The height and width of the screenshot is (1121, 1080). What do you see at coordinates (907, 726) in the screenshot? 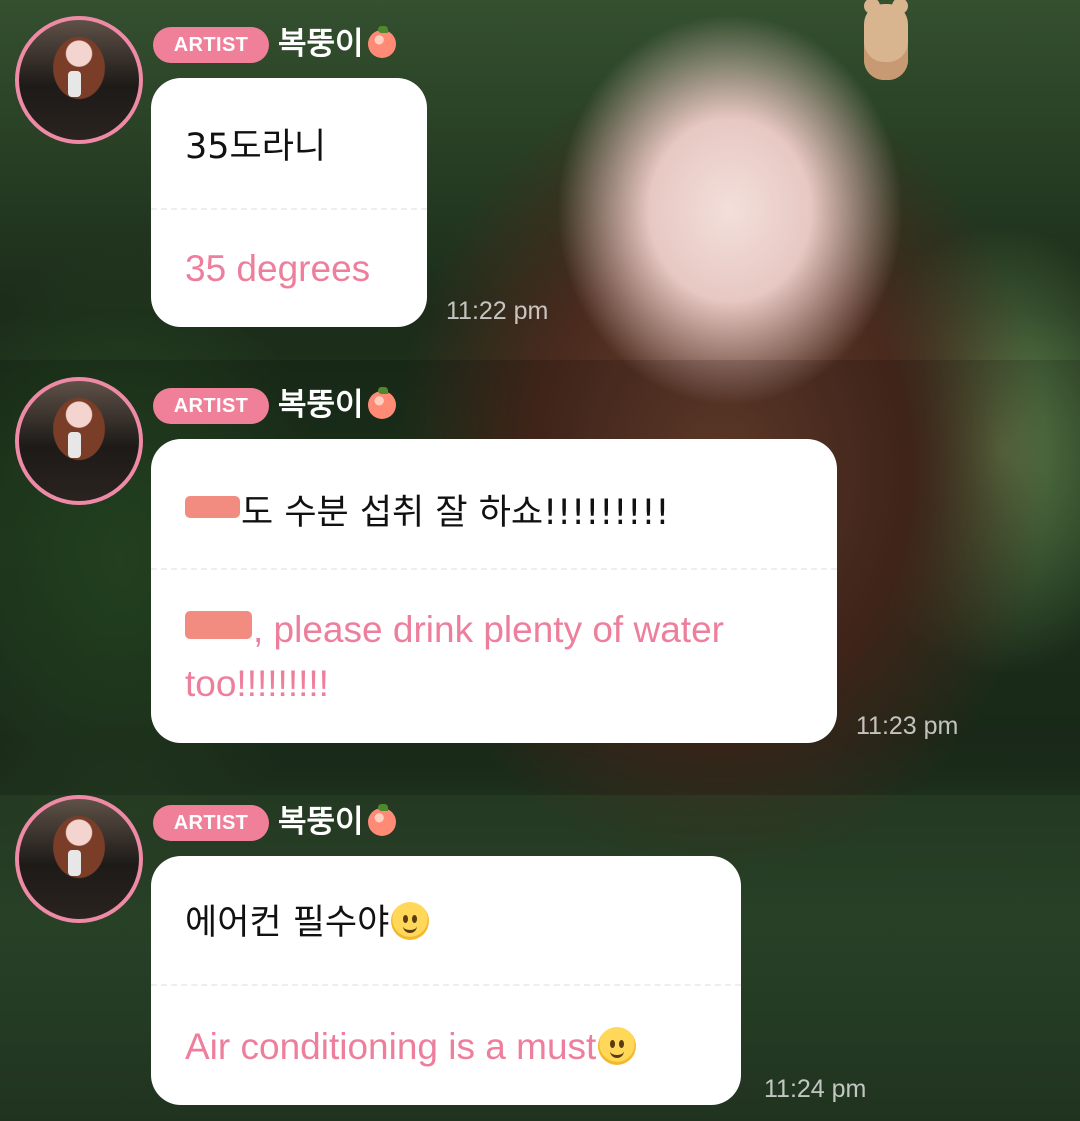
I see `message-timestamp: 11:23 pm` at bounding box center [907, 726].